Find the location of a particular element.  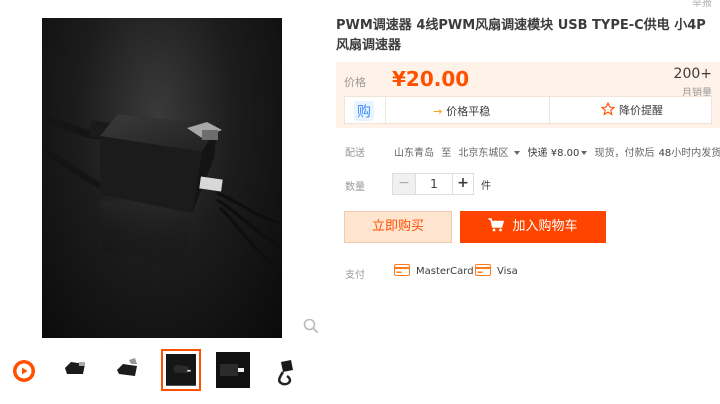

thumbnail-strip is located at coordinates (157, 371).